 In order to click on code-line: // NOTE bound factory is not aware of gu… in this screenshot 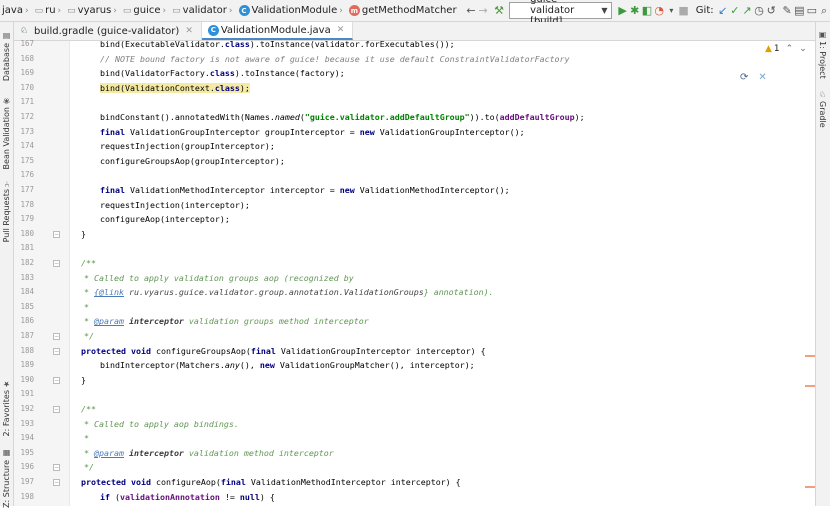, I will do `click(335, 59)`.